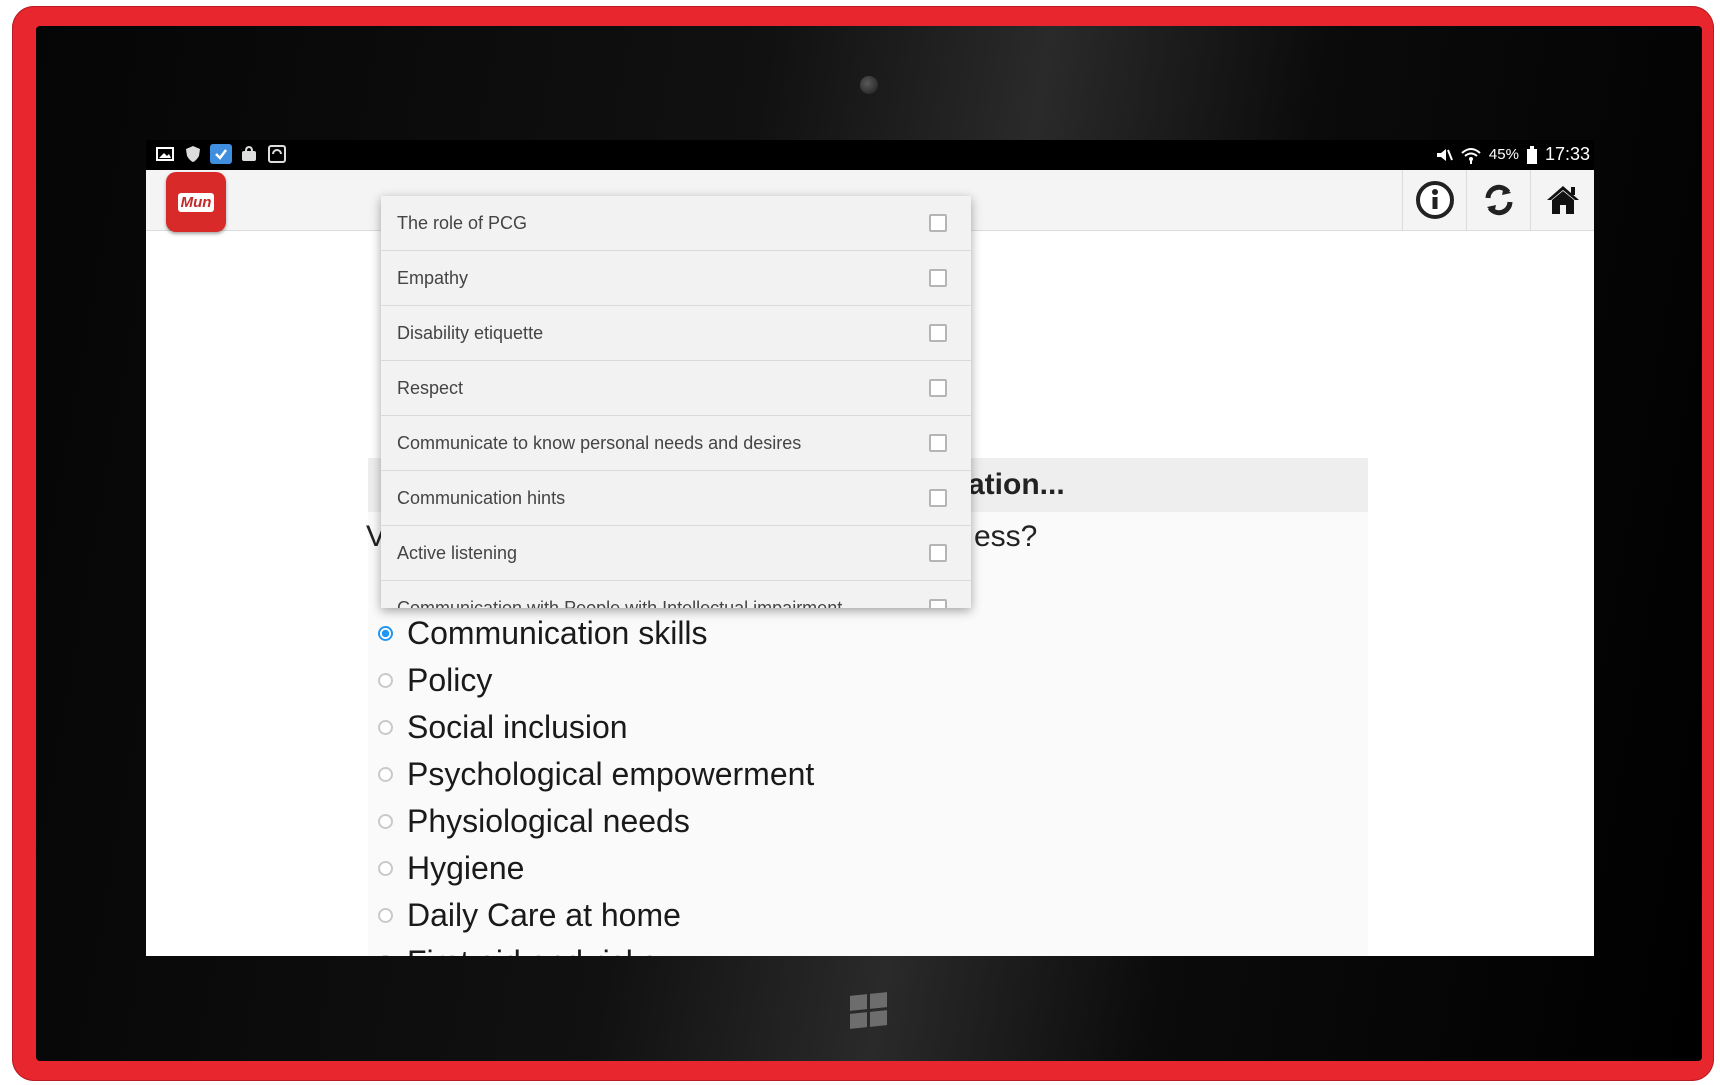 Image resolution: width=1720 pixels, height=1085 pixels. I want to click on dropdown-item: Respect, so click(676, 388).